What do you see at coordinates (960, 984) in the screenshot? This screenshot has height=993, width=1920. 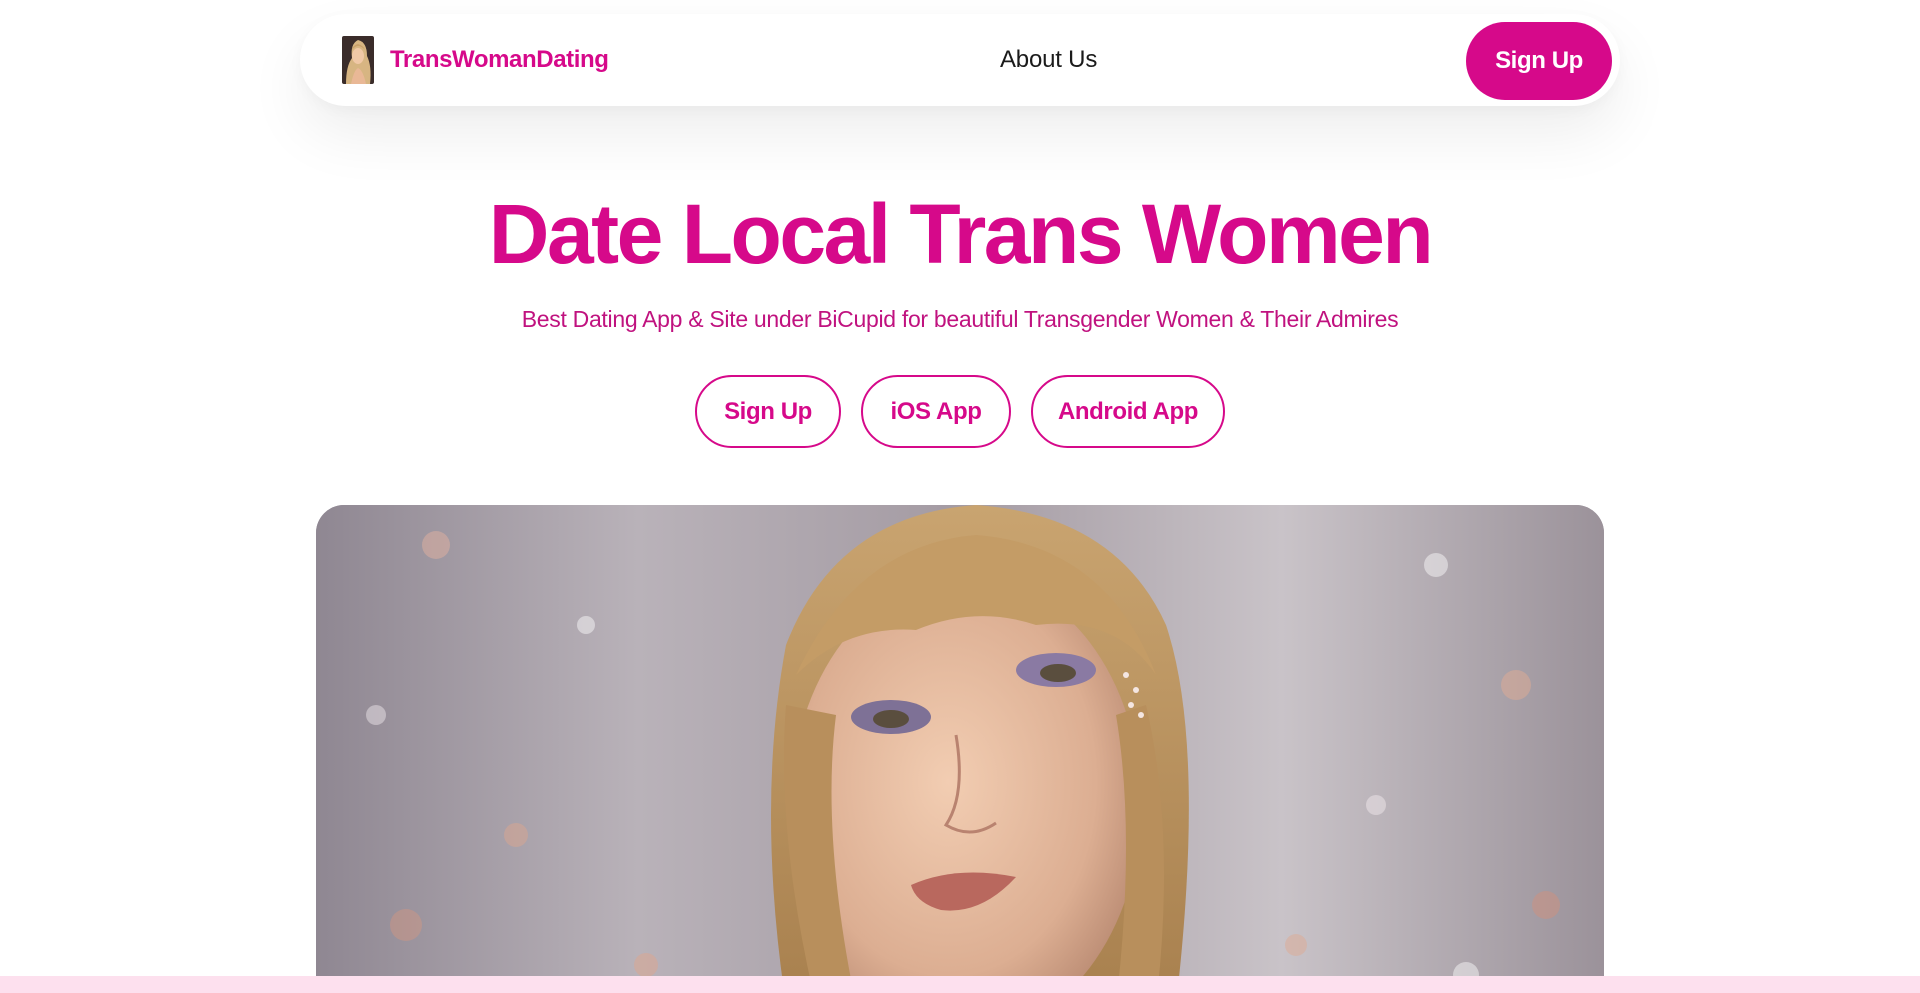 I see `pink-bottom-band` at bounding box center [960, 984].